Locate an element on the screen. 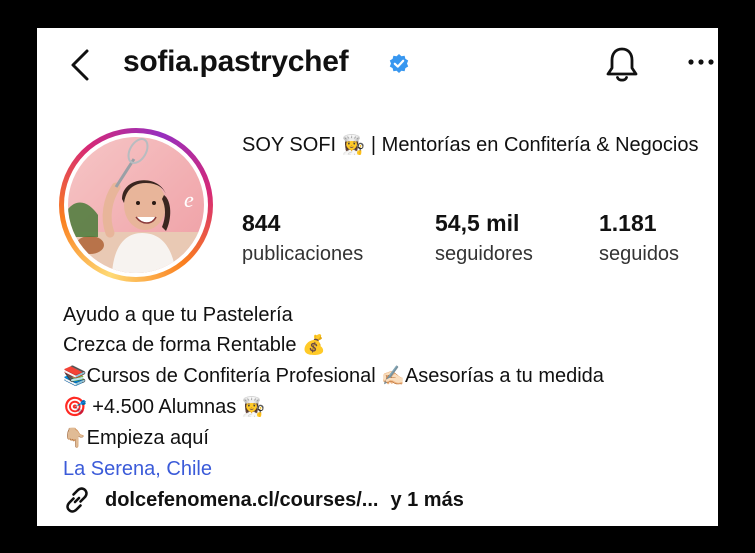 The image size is (755, 553). profile-header: sofia.pastrychef is located at coordinates (377, 64).